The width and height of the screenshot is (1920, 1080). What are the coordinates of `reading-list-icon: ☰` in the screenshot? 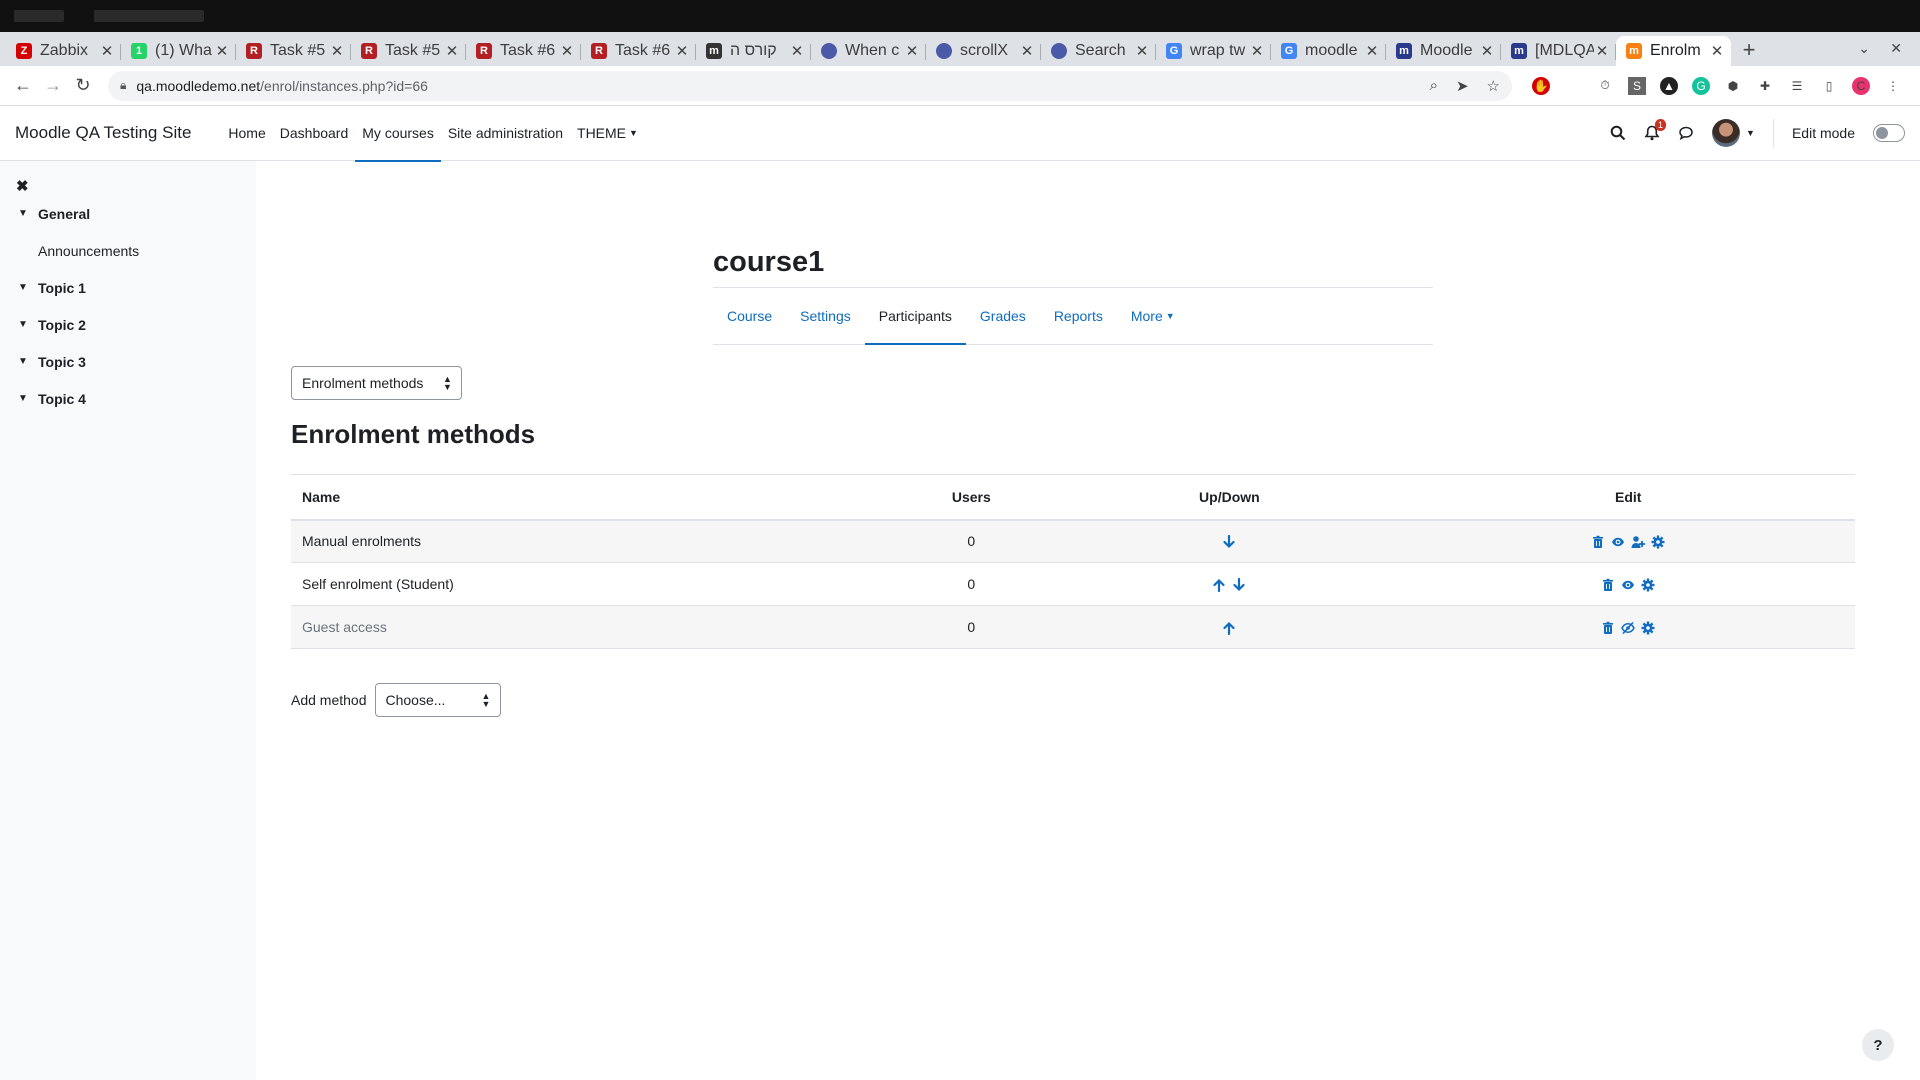 It's located at (1797, 86).